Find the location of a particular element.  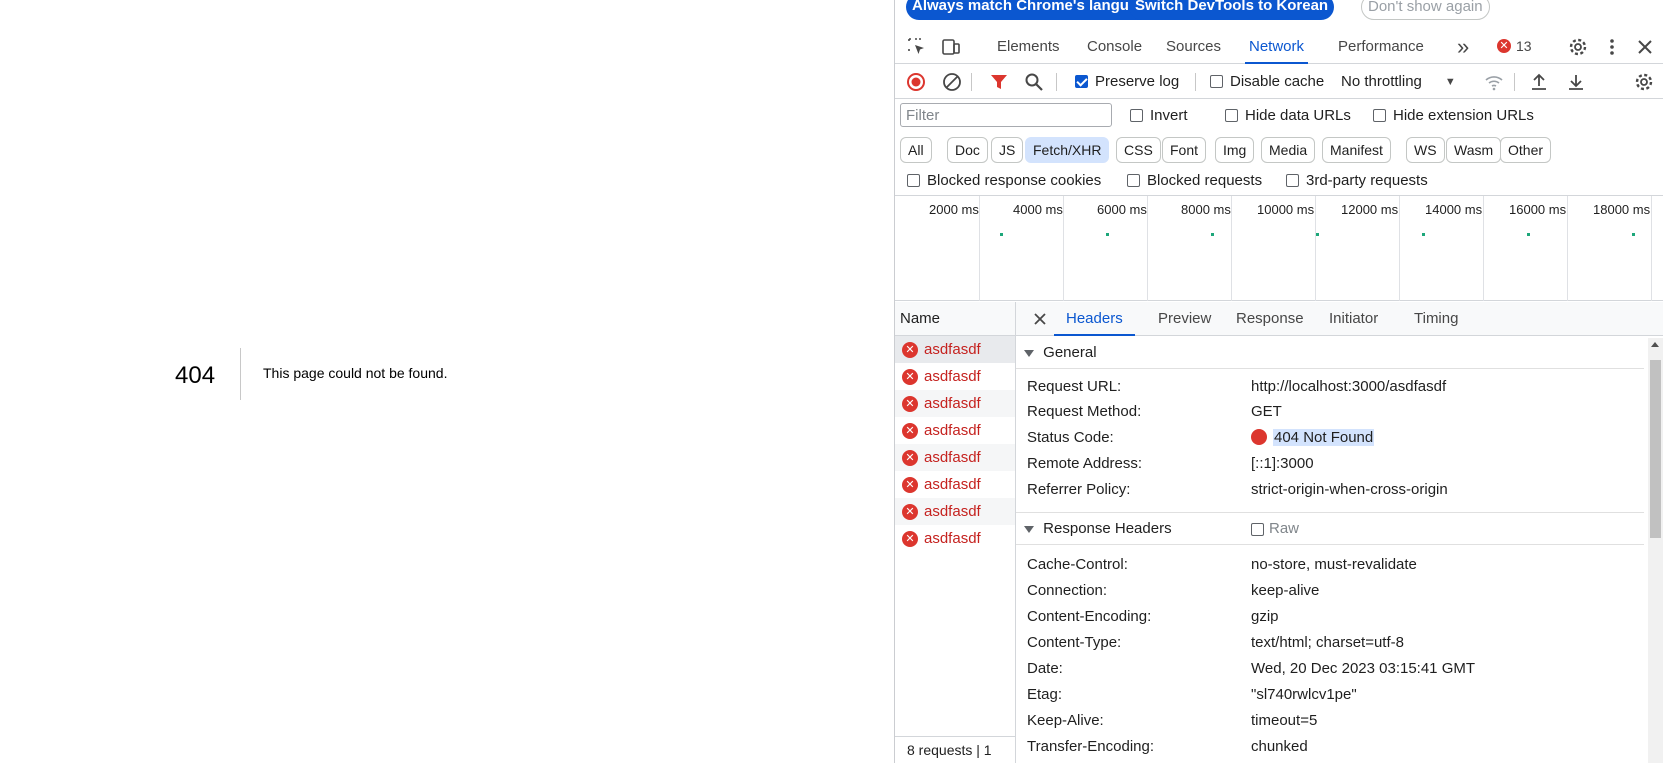

inspect-element-icon is located at coordinates (917, 47).